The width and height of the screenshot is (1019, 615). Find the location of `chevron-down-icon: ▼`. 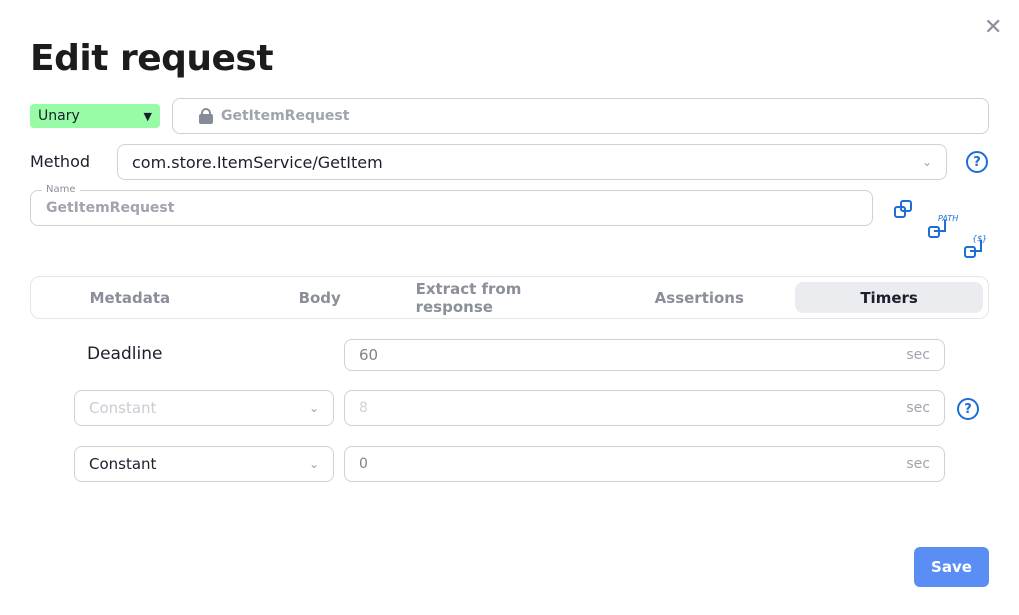

chevron-down-icon: ▼ is located at coordinates (147, 116).